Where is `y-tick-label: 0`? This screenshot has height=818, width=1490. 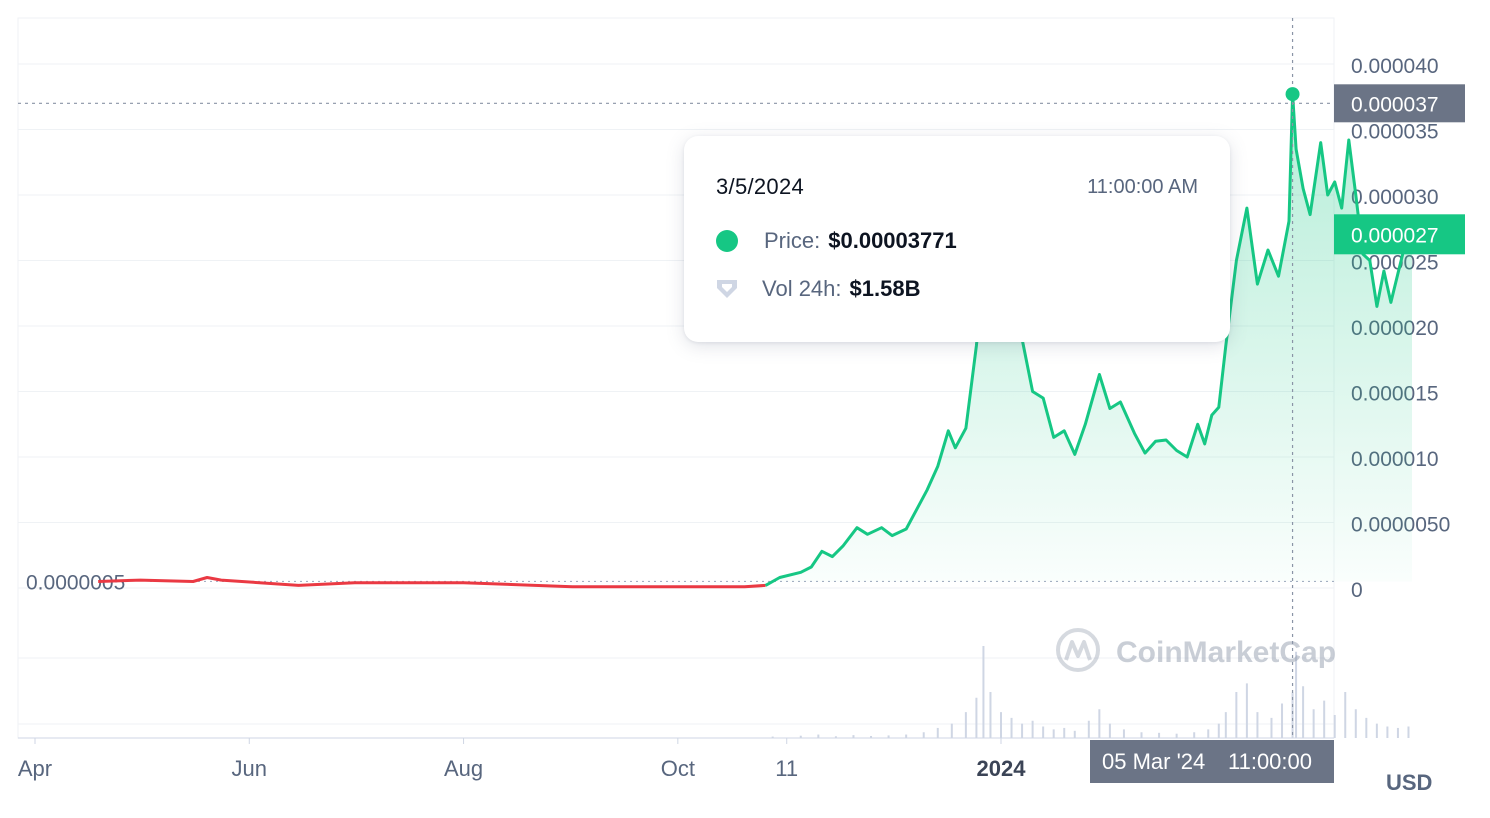 y-tick-label: 0 is located at coordinates (1357, 590).